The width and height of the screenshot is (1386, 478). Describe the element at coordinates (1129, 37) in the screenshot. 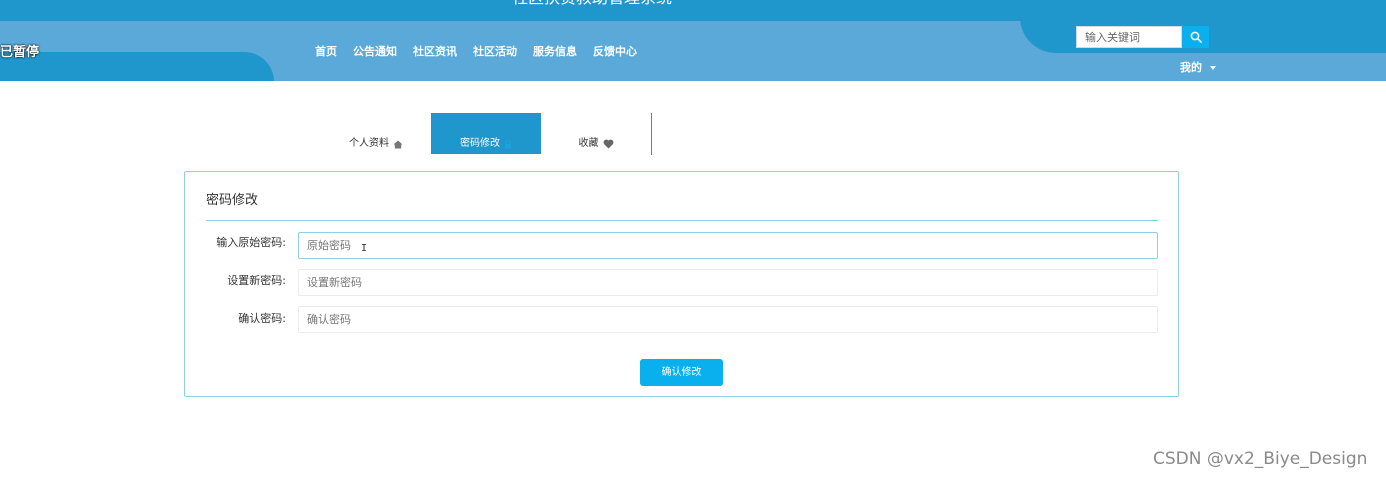

I see `search-input` at that location.